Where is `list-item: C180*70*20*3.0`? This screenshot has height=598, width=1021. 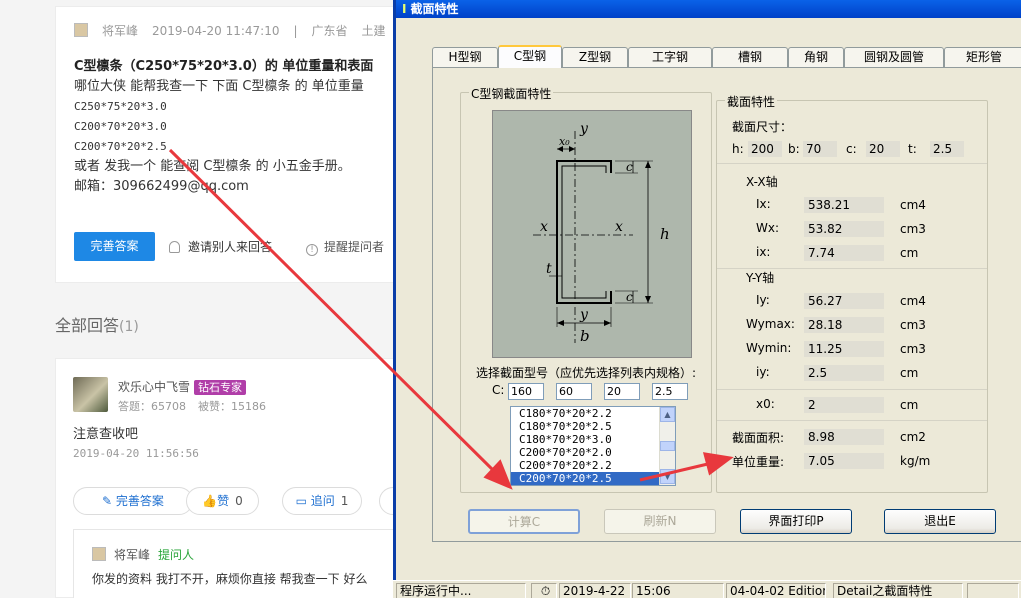
list-item: C180*70*20*3.0 is located at coordinates (593, 439).